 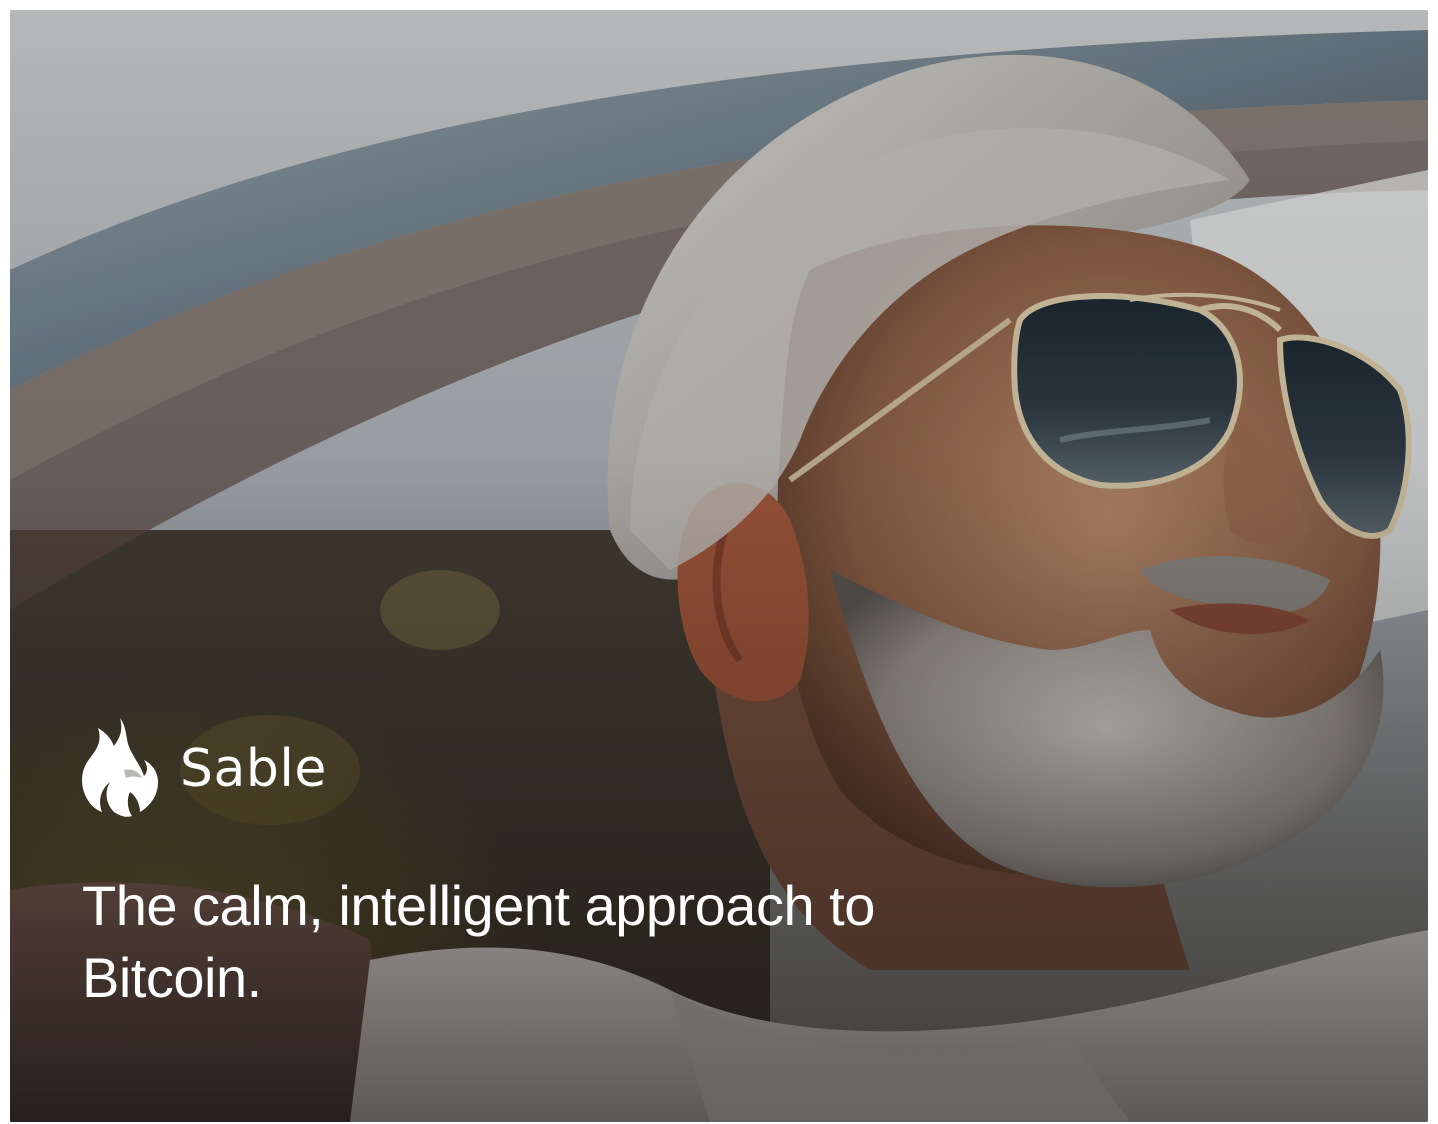 I want to click on brand-logo: Sable, so click(x=203, y=766).